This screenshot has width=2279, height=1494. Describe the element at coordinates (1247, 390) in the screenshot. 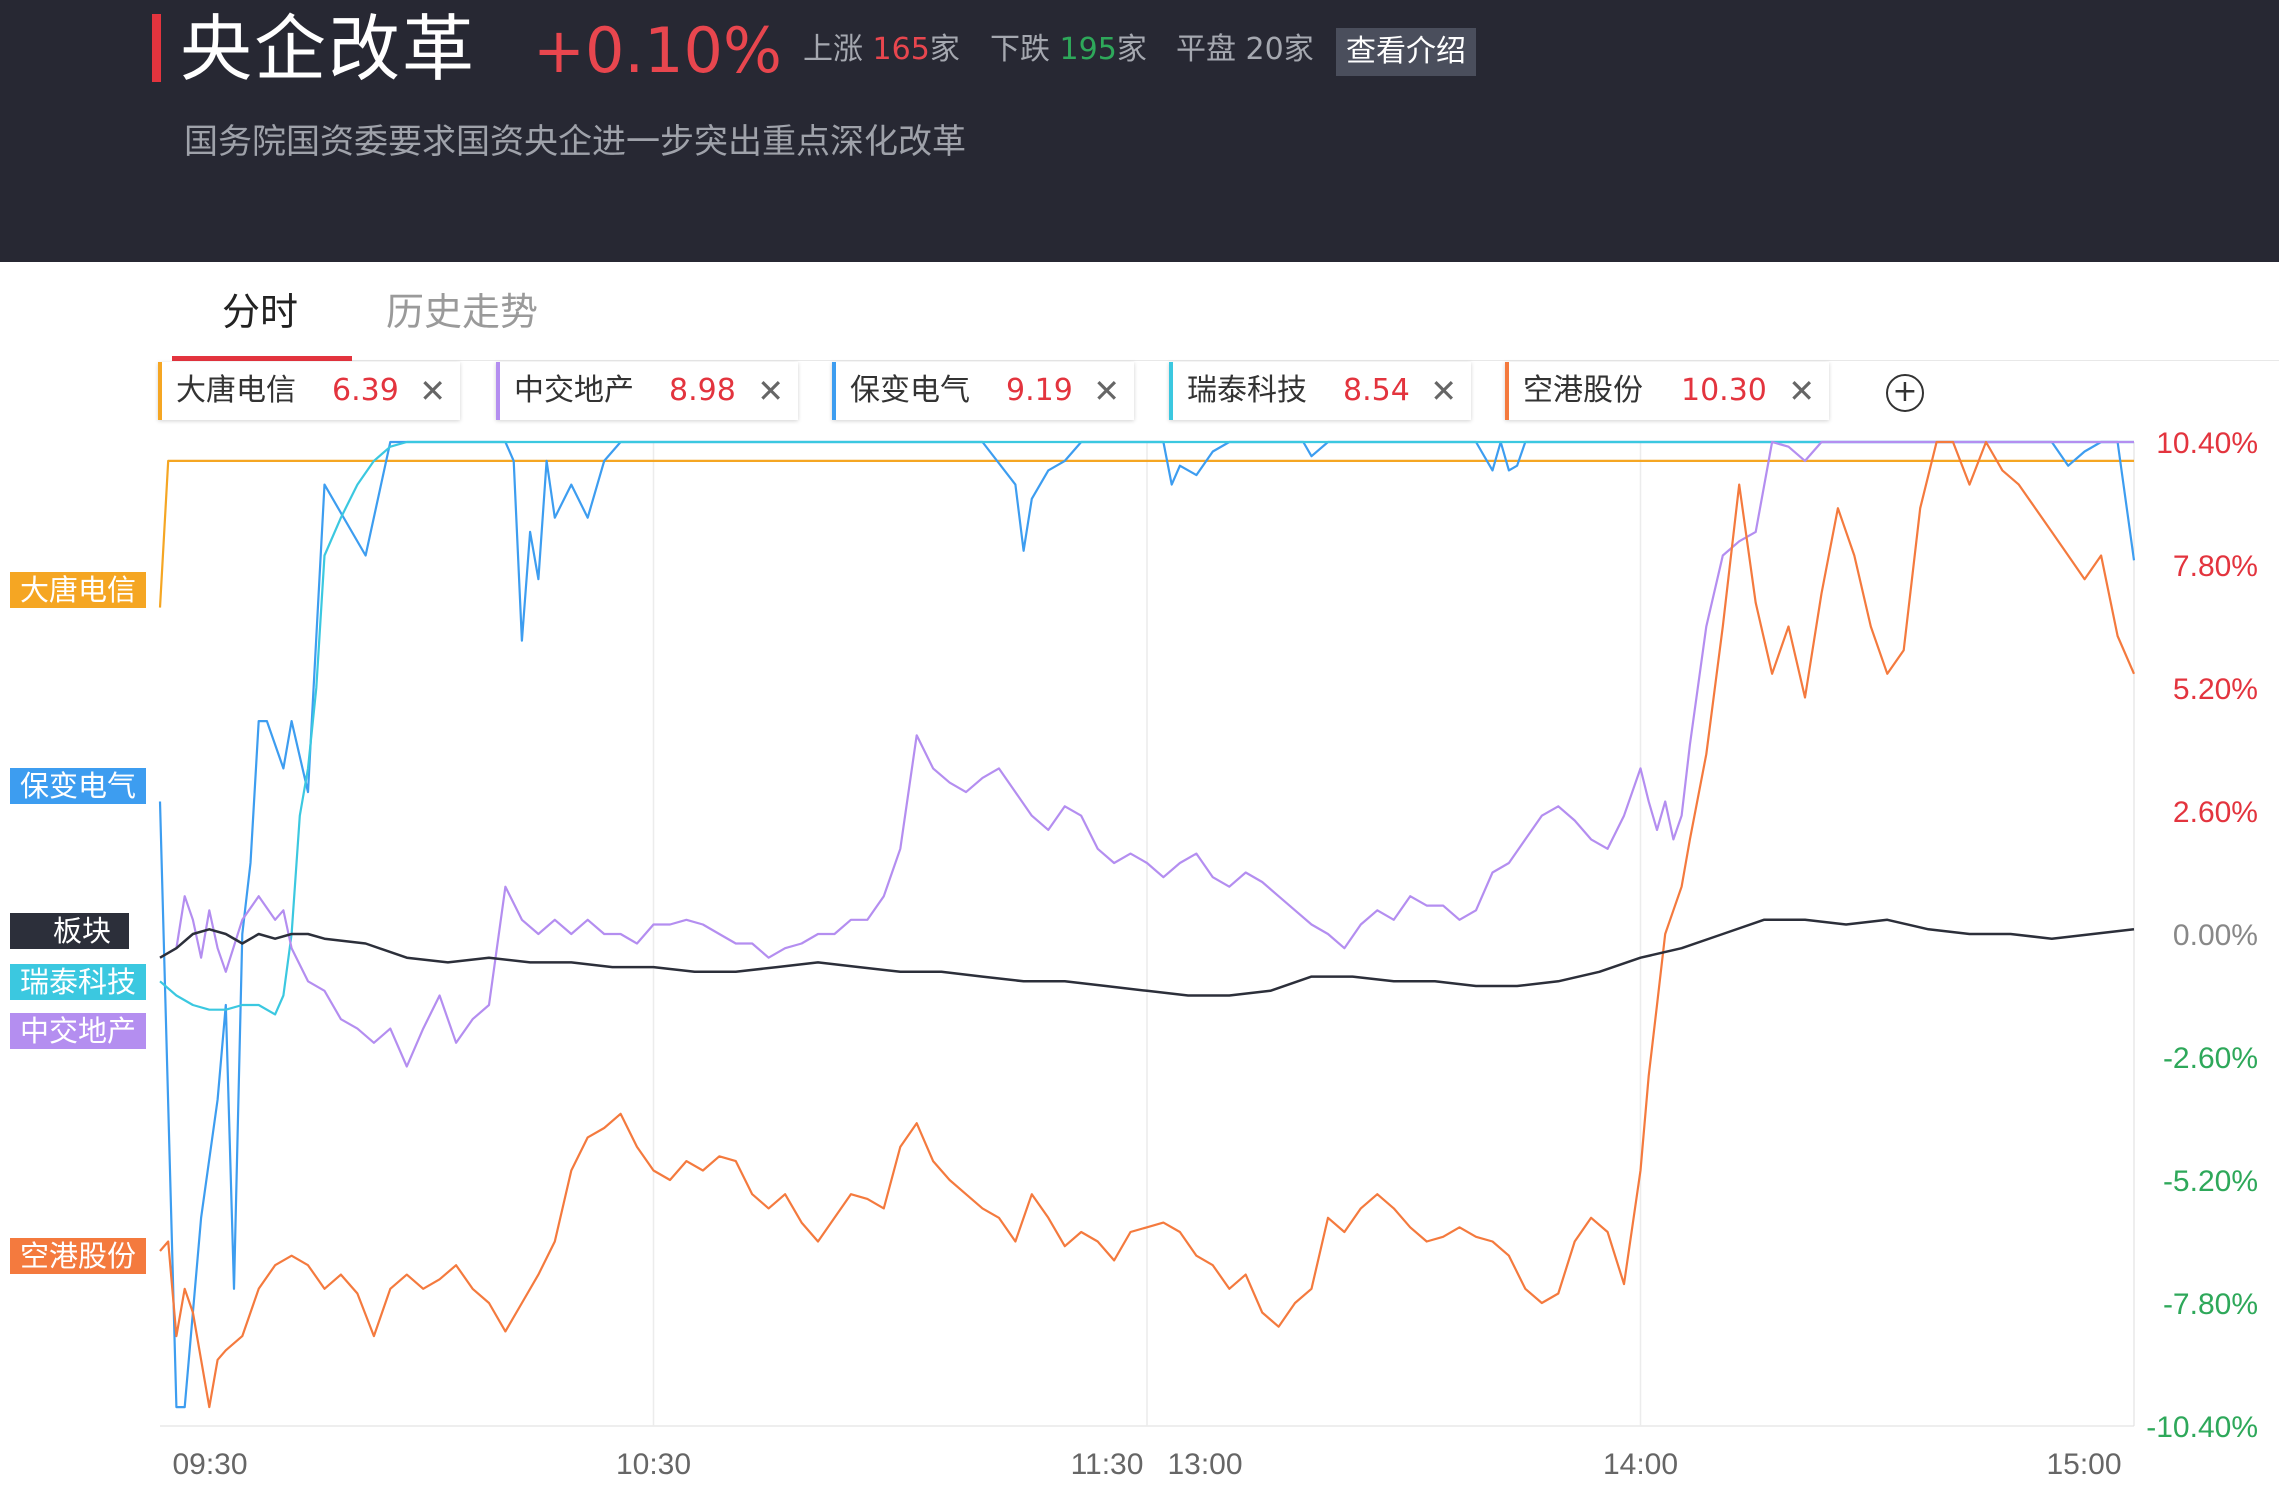

I see `chip-name: 瑞泰科技` at that location.